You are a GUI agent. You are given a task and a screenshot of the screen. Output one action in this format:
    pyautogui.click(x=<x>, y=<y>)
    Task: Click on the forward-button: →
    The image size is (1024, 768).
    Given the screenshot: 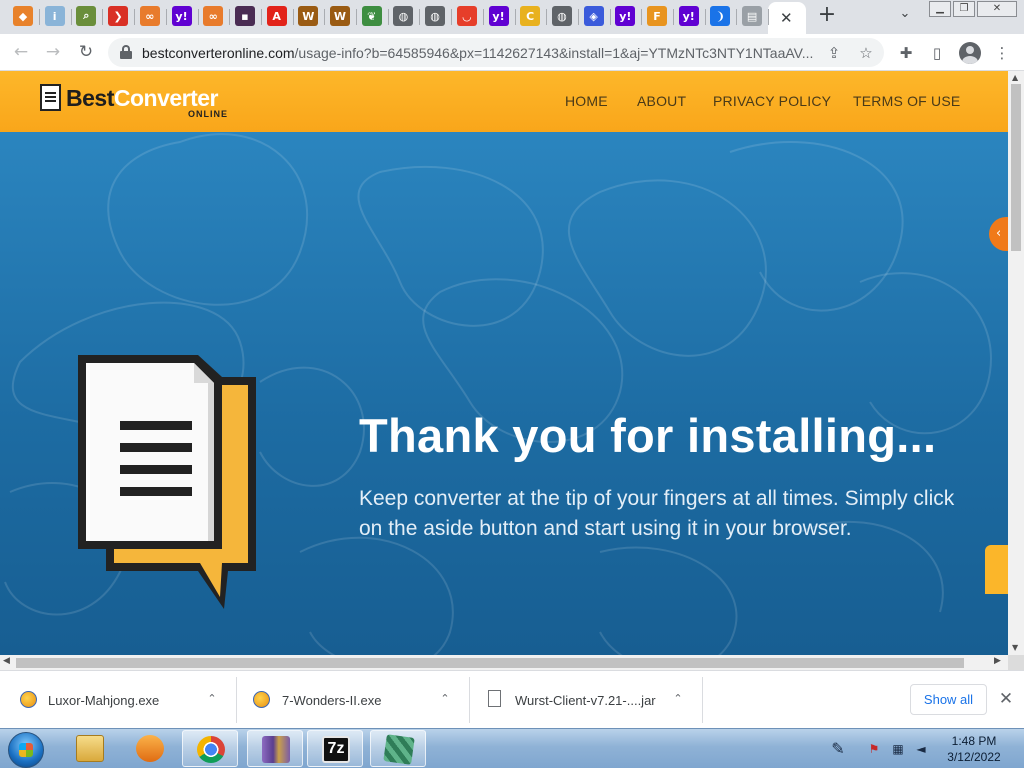 What is the action you would take?
    pyautogui.click(x=53, y=52)
    